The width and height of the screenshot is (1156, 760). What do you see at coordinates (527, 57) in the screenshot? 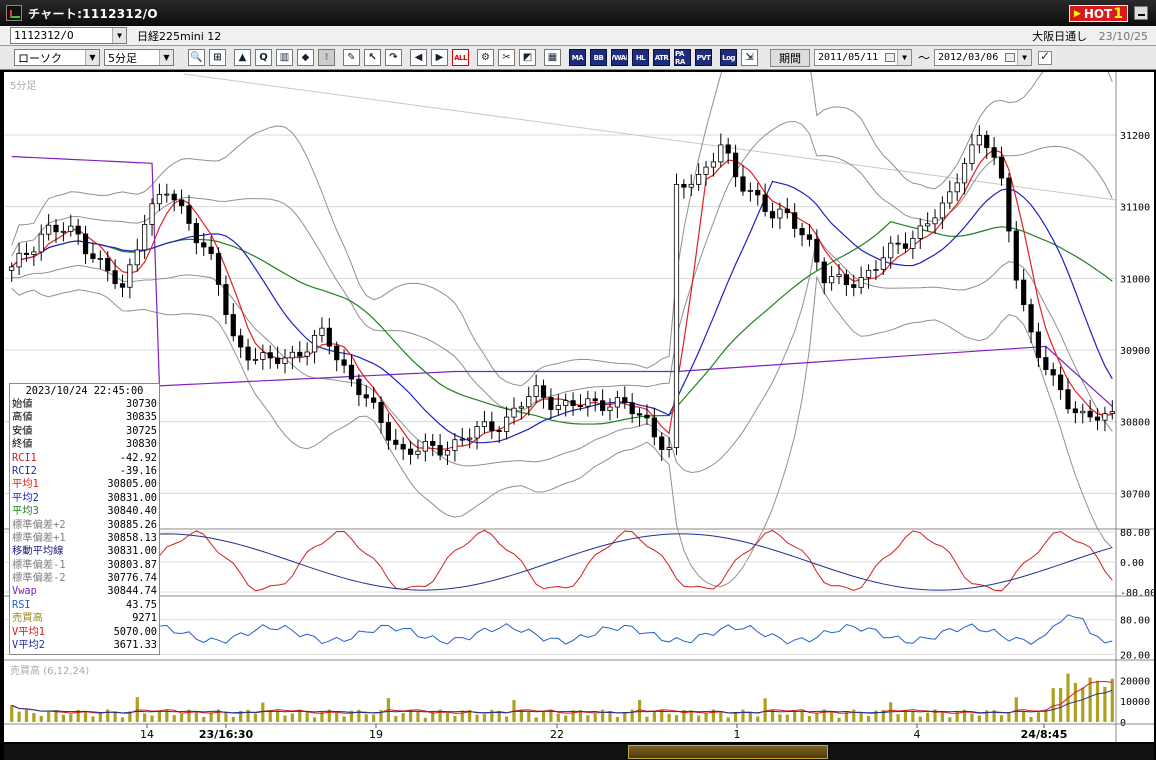
I see `color-icon: ◩` at bounding box center [527, 57].